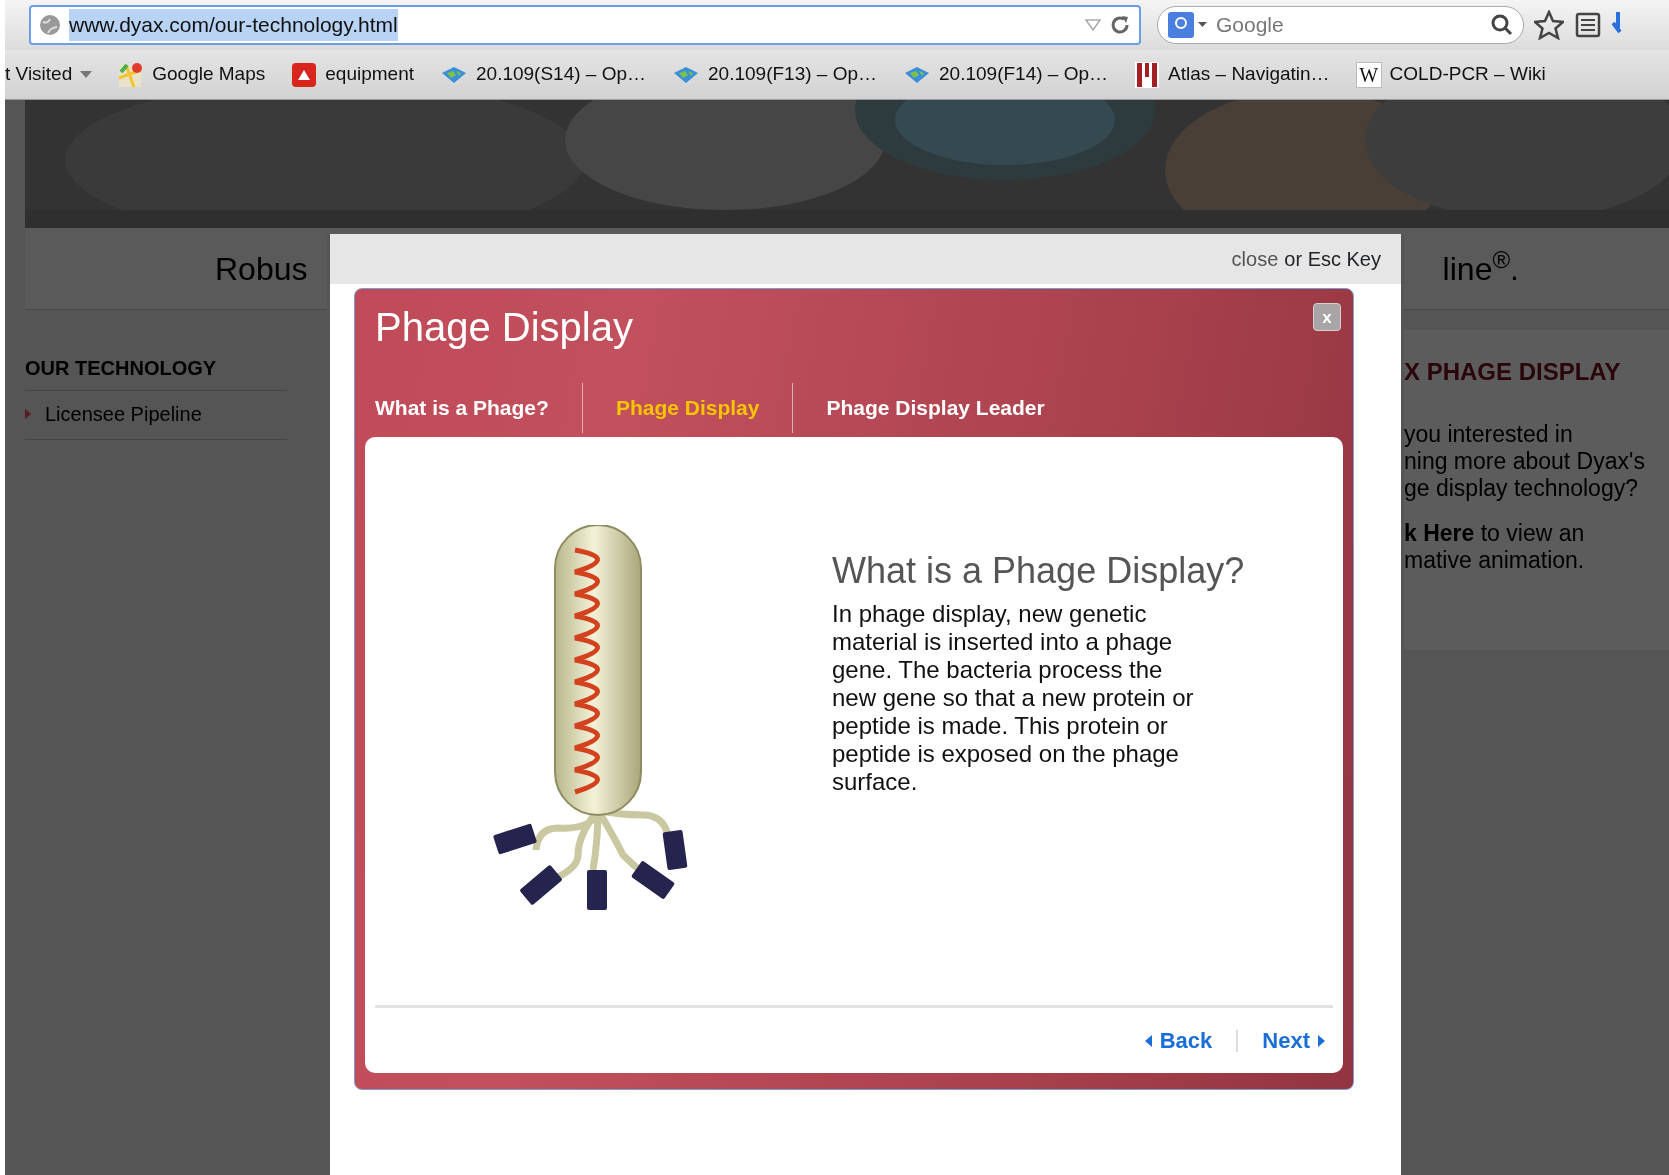 The width and height of the screenshot is (1669, 1175). What do you see at coordinates (1480, 268) in the screenshot?
I see `banner-text: line$^{®}$.` at bounding box center [1480, 268].